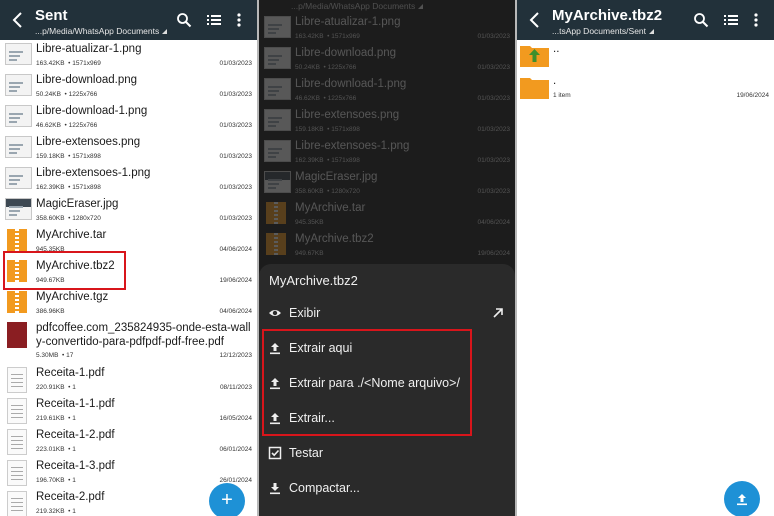  I want to click on file-date: 16/05/2024, so click(235, 418).